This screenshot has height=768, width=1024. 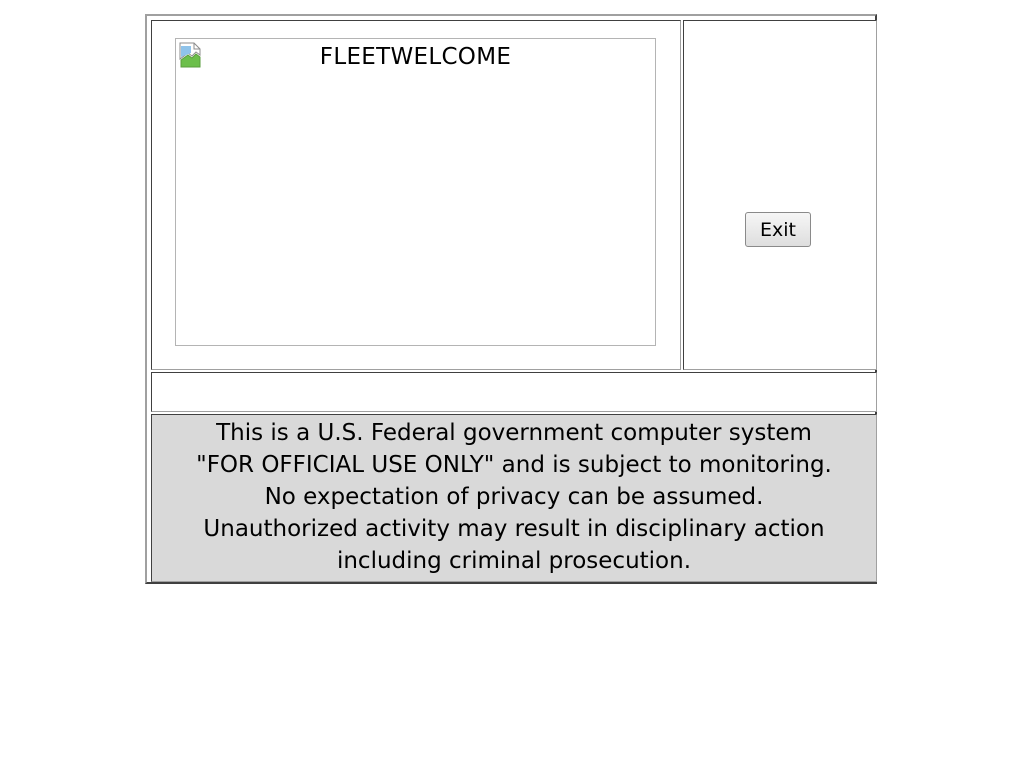 I want to click on notice-line: including criminal prosecution., so click(x=514, y=561).